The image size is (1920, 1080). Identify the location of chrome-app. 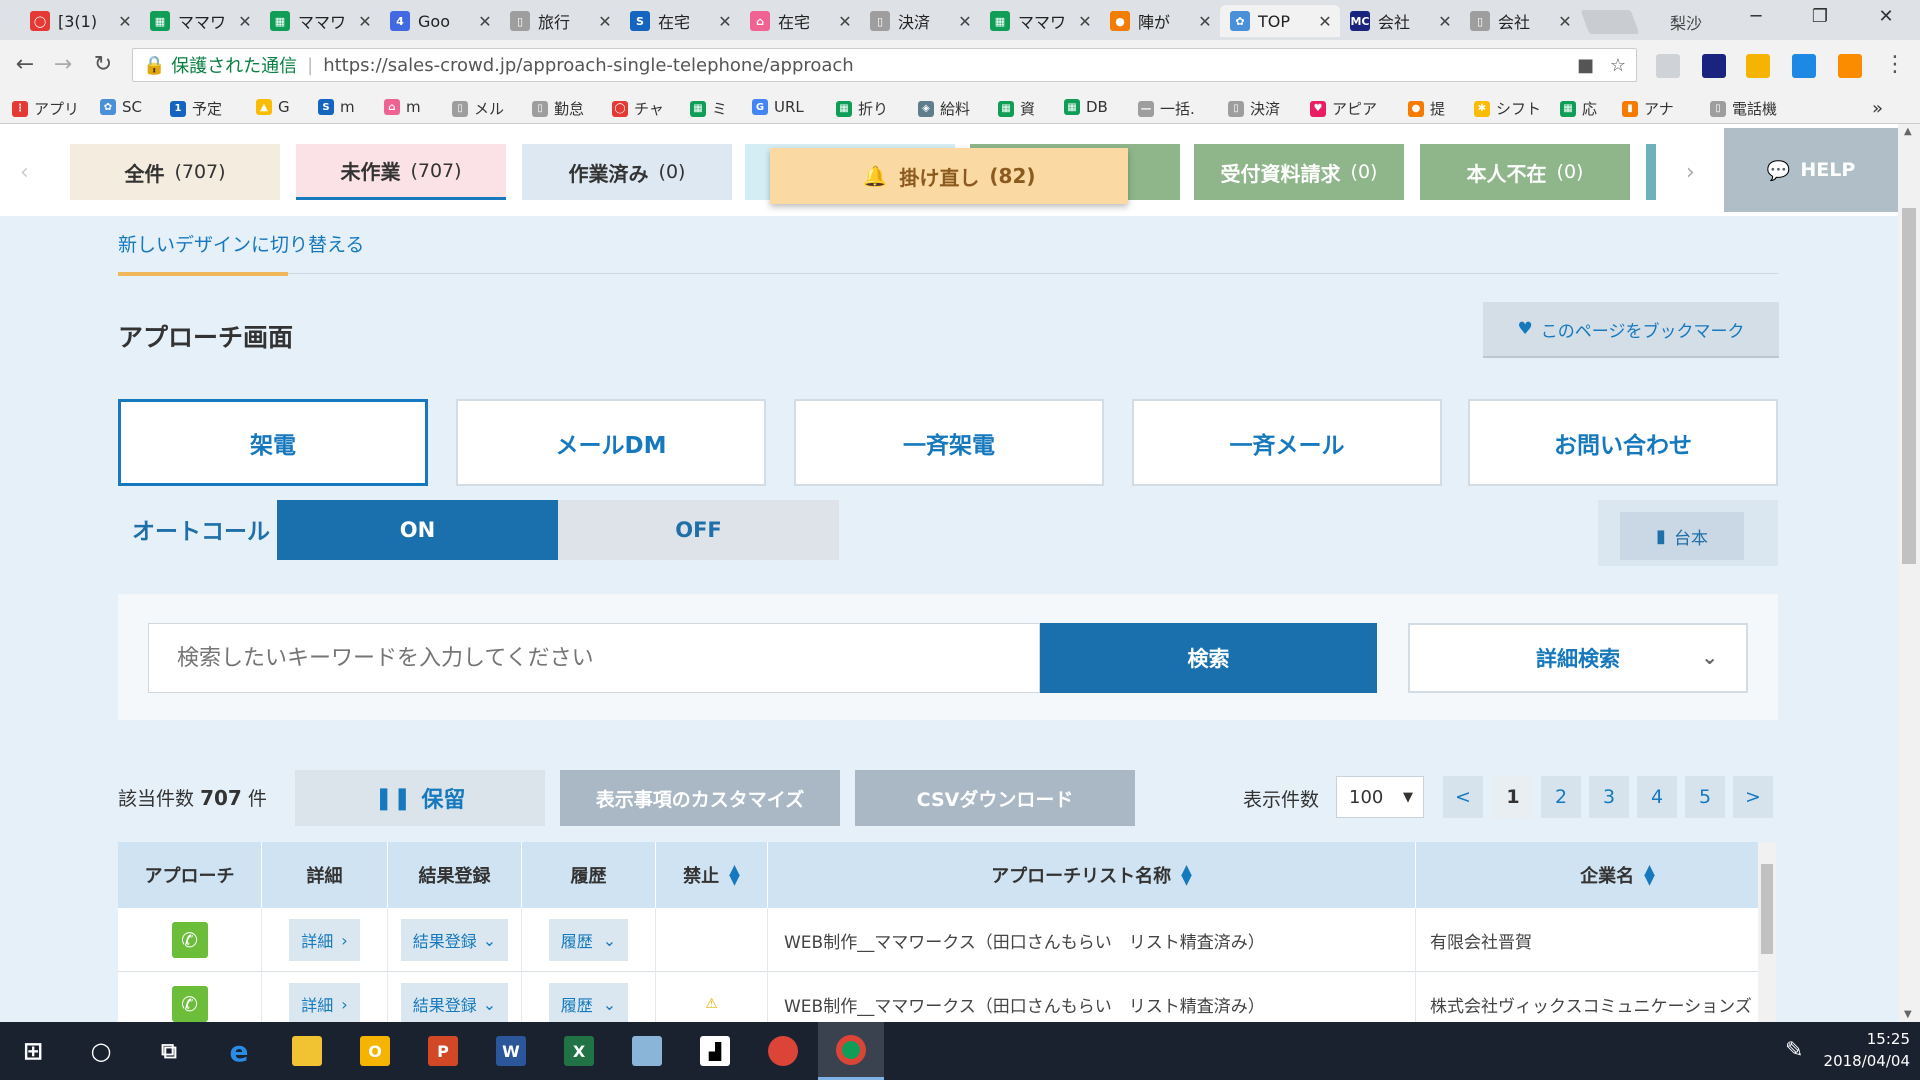
(851, 1051).